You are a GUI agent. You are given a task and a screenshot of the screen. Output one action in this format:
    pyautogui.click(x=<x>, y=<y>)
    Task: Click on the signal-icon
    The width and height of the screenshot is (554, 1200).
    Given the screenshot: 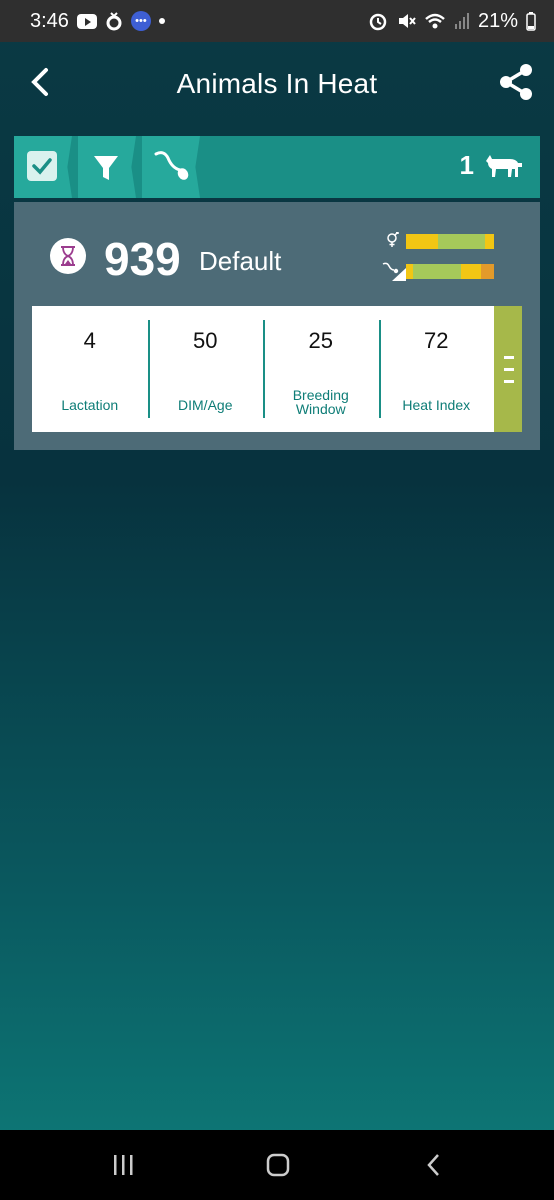 What is the action you would take?
    pyautogui.click(x=462, y=21)
    